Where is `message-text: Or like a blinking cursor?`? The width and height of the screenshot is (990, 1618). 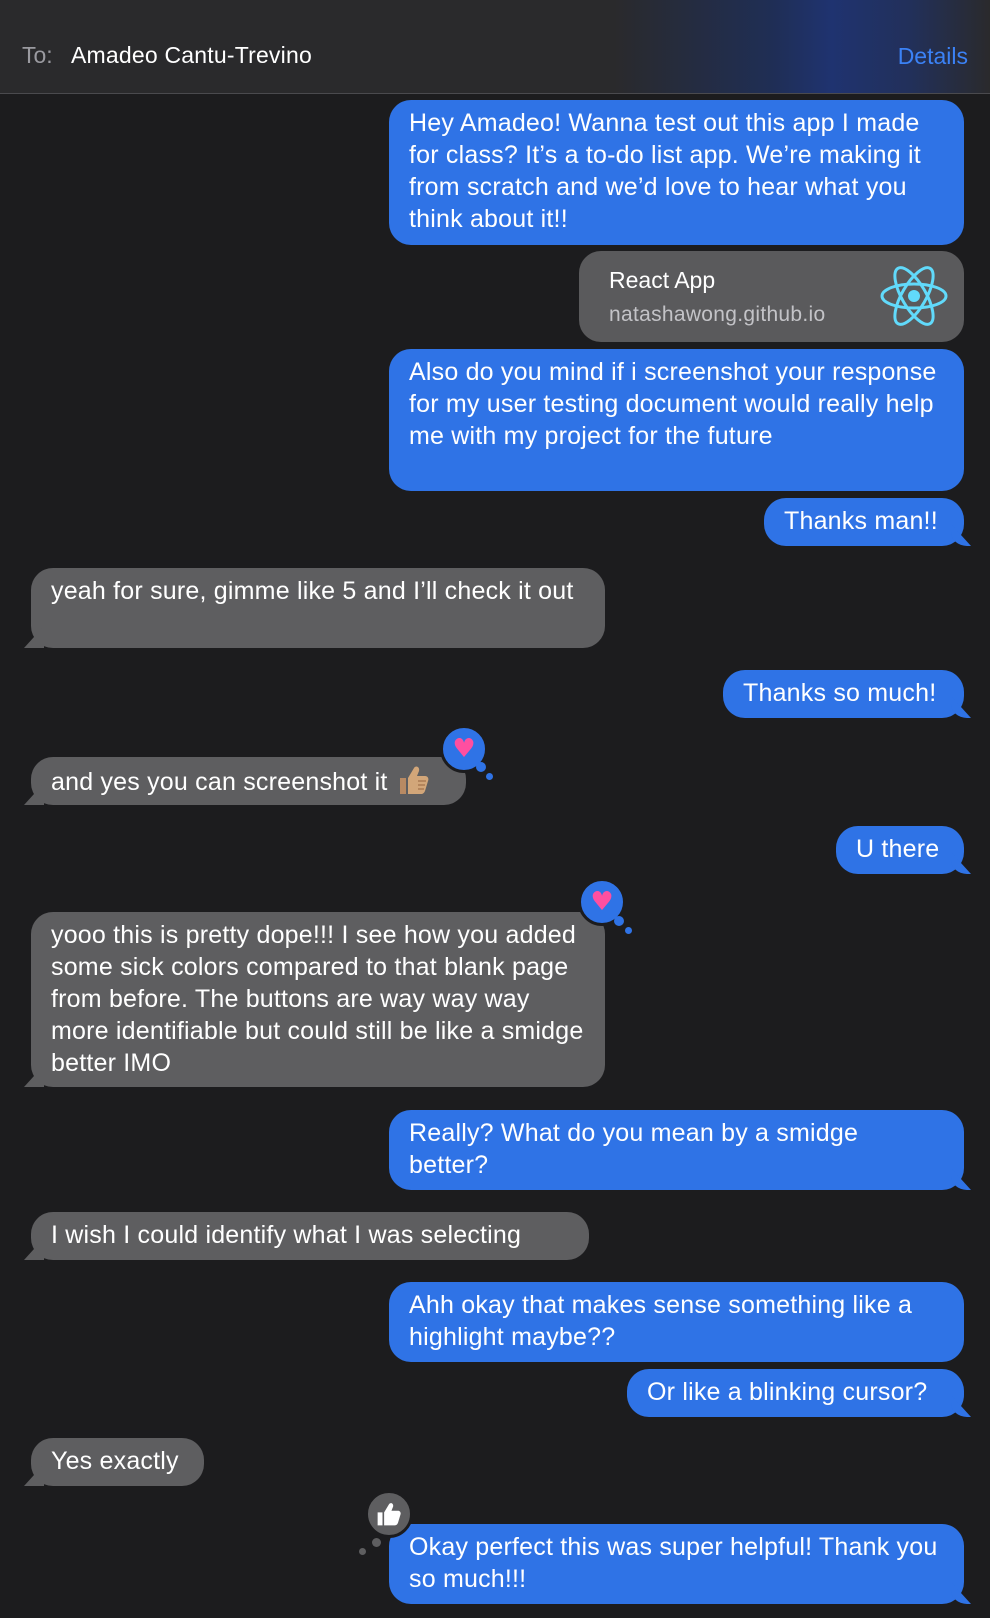
message-text: Or like a blinking cursor? is located at coordinates (787, 1392).